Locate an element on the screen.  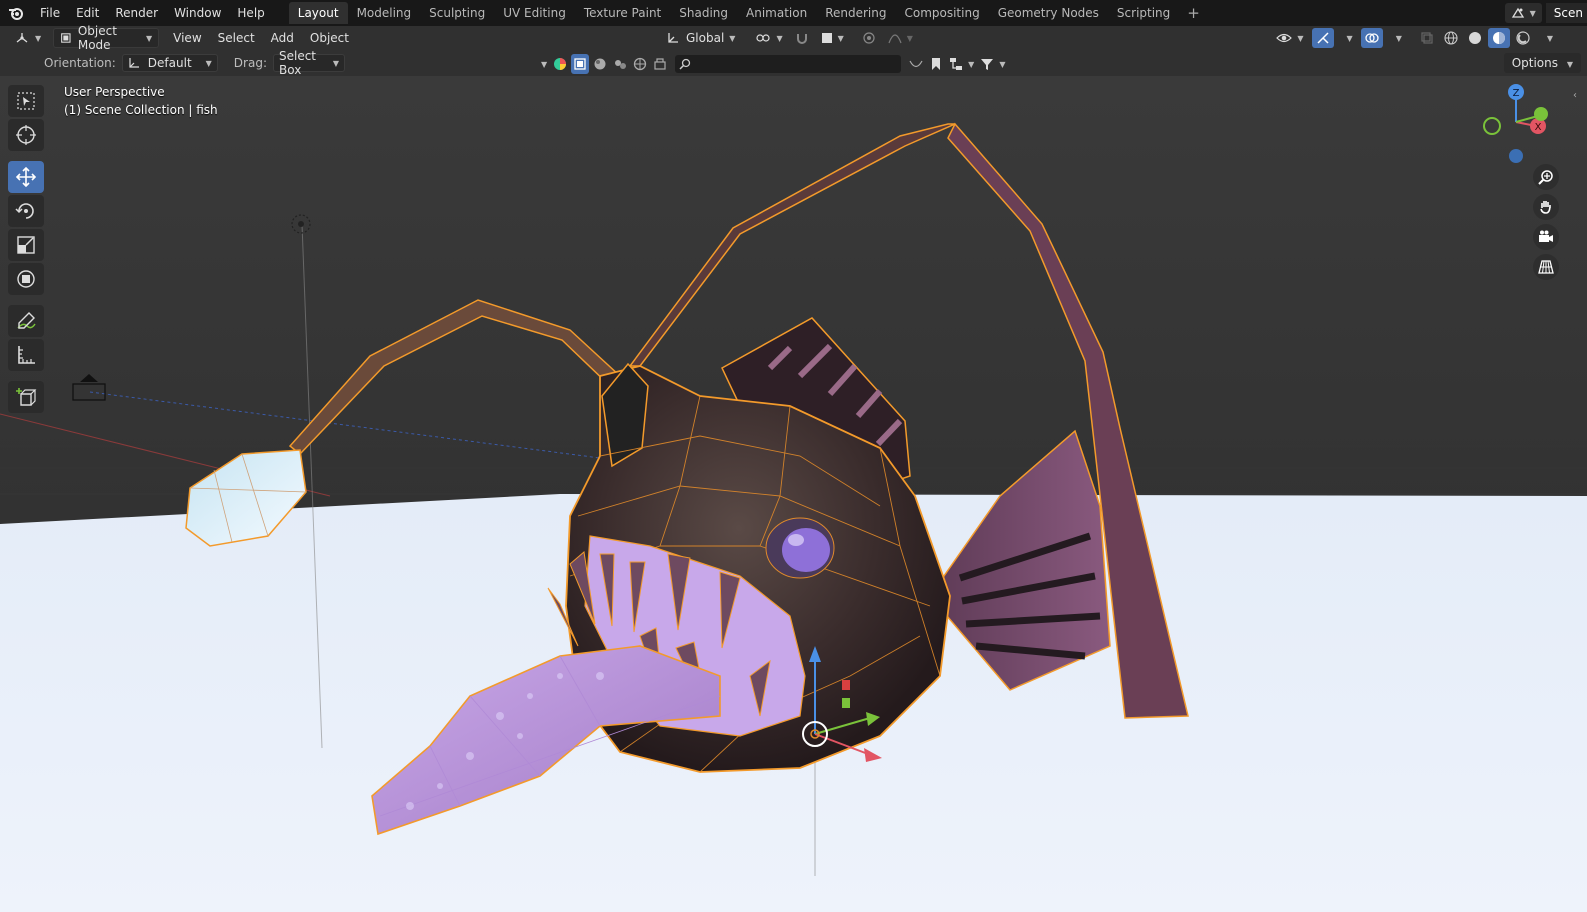
editor-type-button: ▼ is located at coordinates (27, 38).